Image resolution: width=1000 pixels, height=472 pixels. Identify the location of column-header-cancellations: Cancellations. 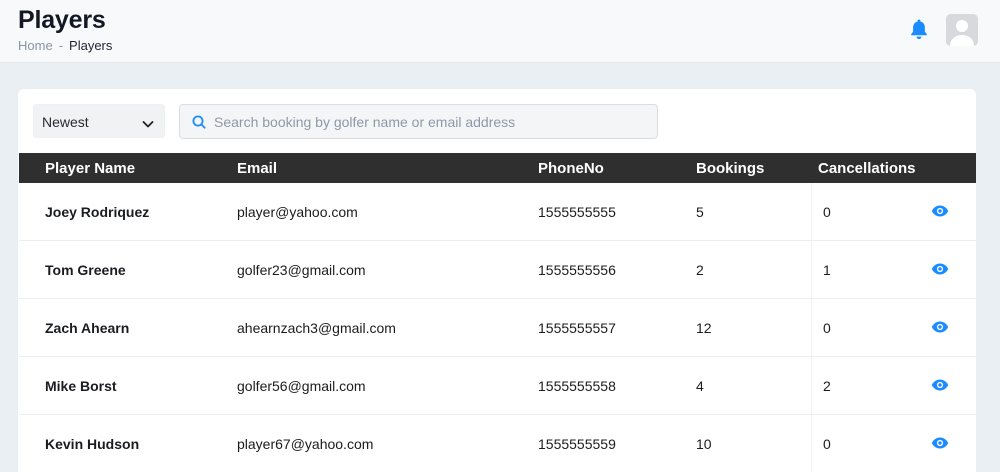
(867, 168).